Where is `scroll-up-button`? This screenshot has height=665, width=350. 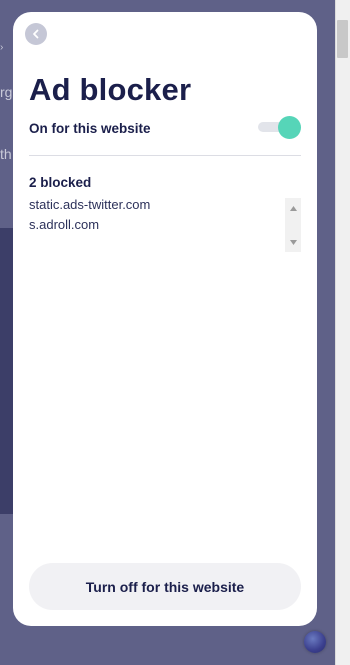
scroll-up-button is located at coordinates (293, 208).